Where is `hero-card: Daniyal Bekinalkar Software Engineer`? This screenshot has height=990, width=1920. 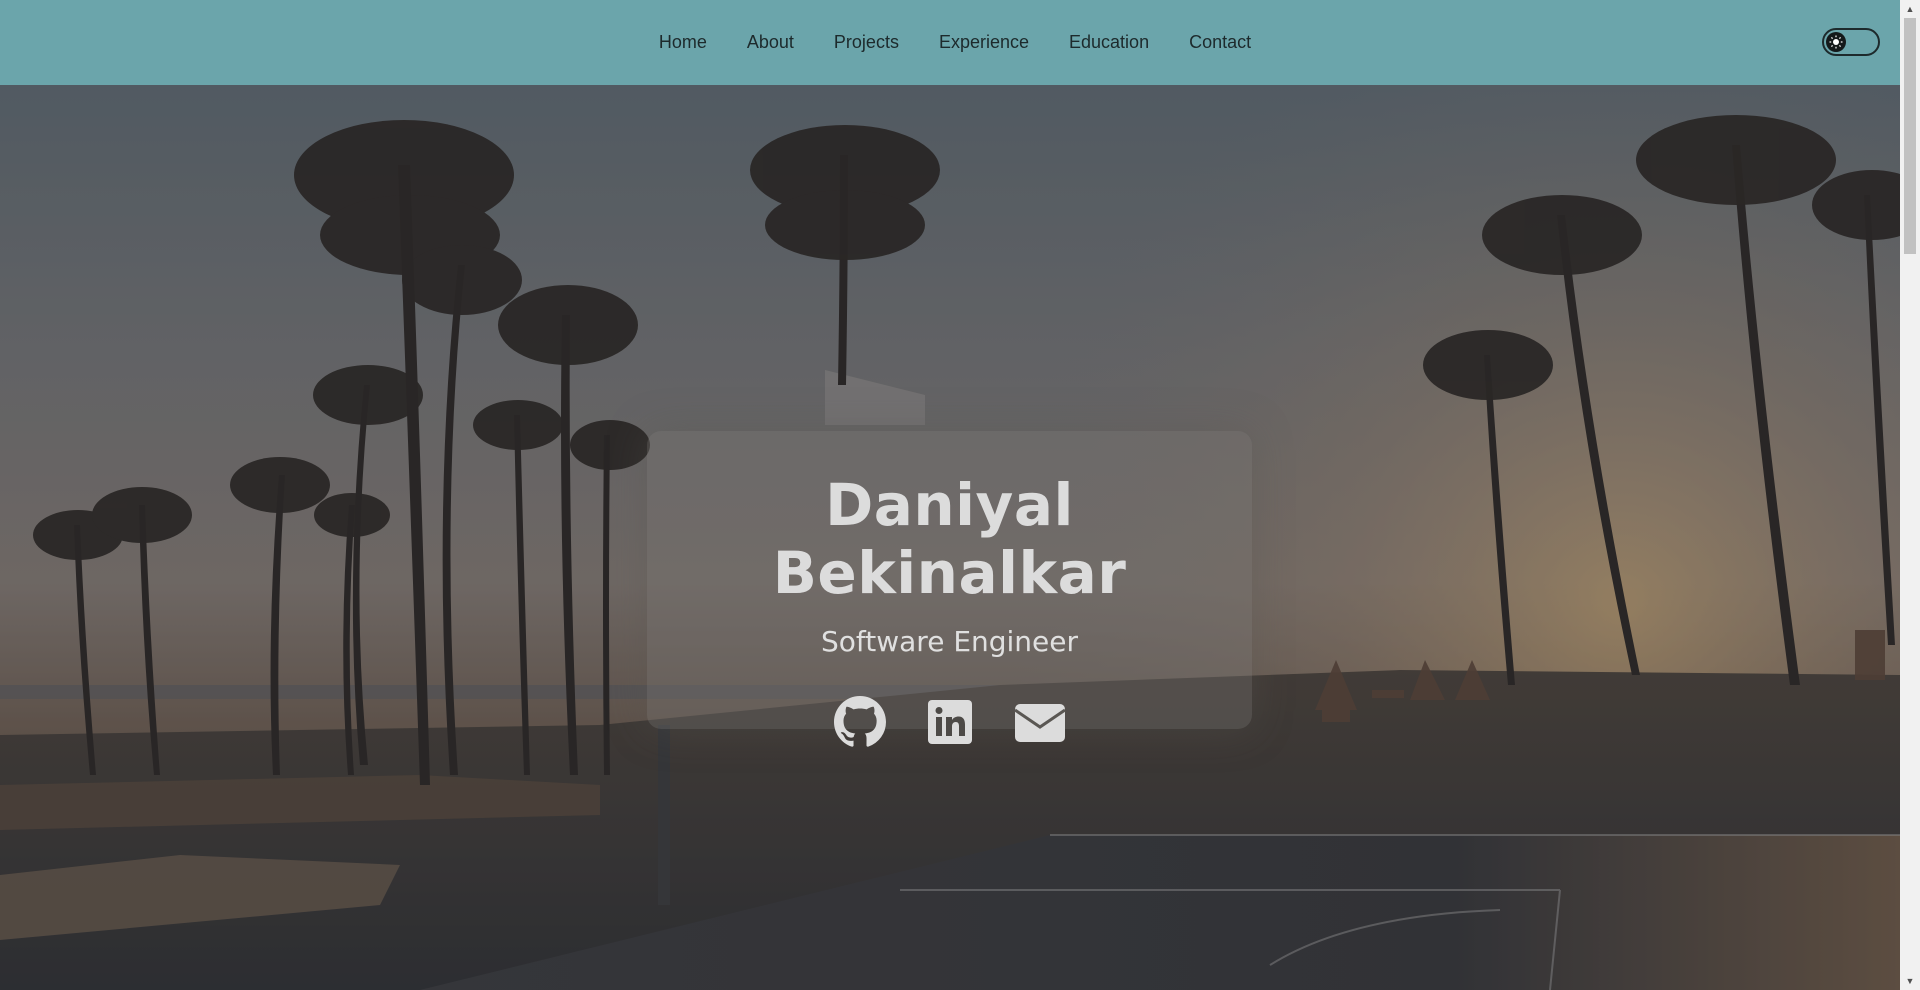 hero-card: Daniyal Bekinalkar Software Engineer is located at coordinates (949, 589).